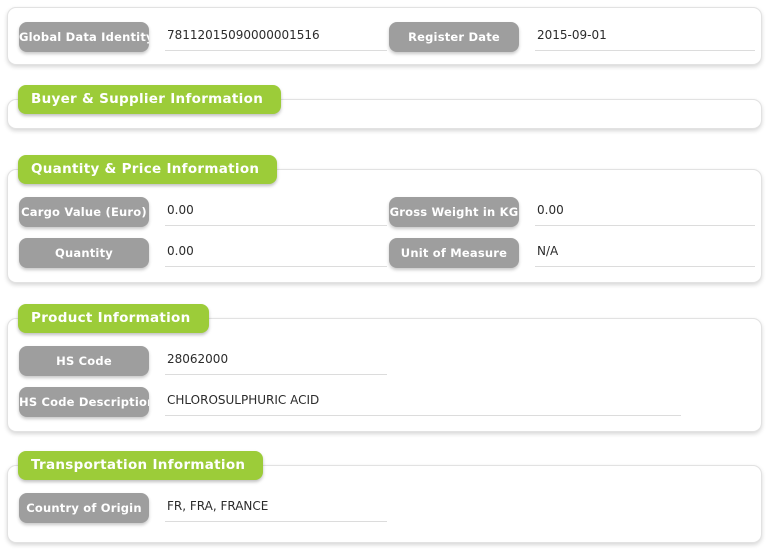 This screenshot has width=769, height=551. Describe the element at coordinates (454, 37) in the screenshot. I see `field-label-register-date: Register Date` at that location.